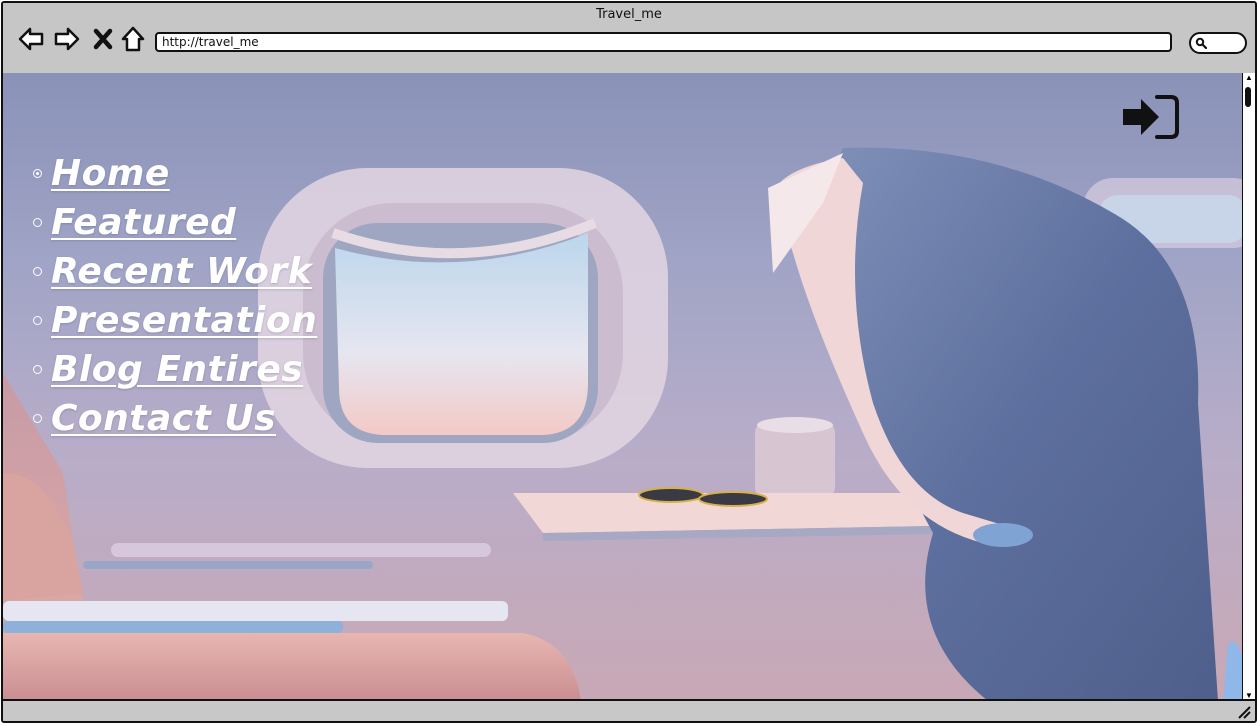 Image resolution: width=1260 pixels, height=726 pixels. I want to click on close-icon, so click(103, 39).